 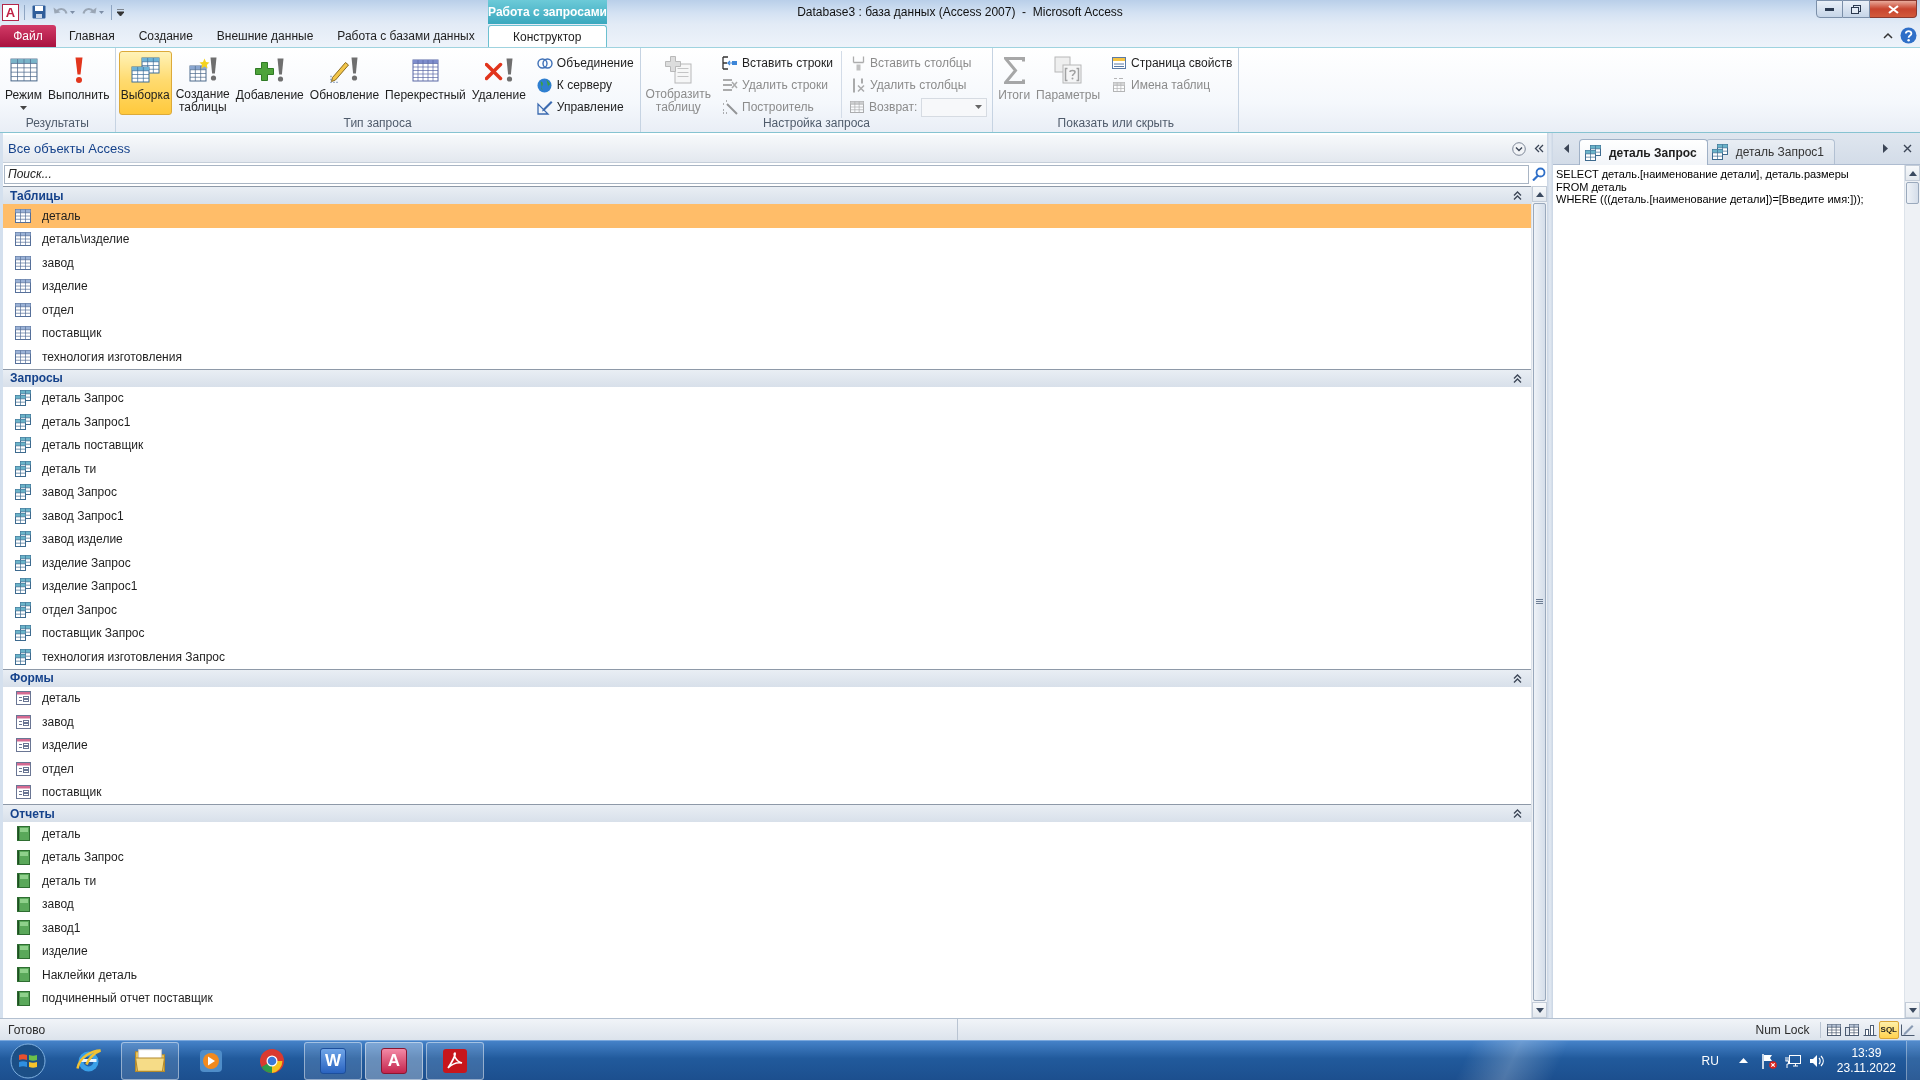 I want to click on query-item: изделие Запрос1, so click(x=767, y=586).